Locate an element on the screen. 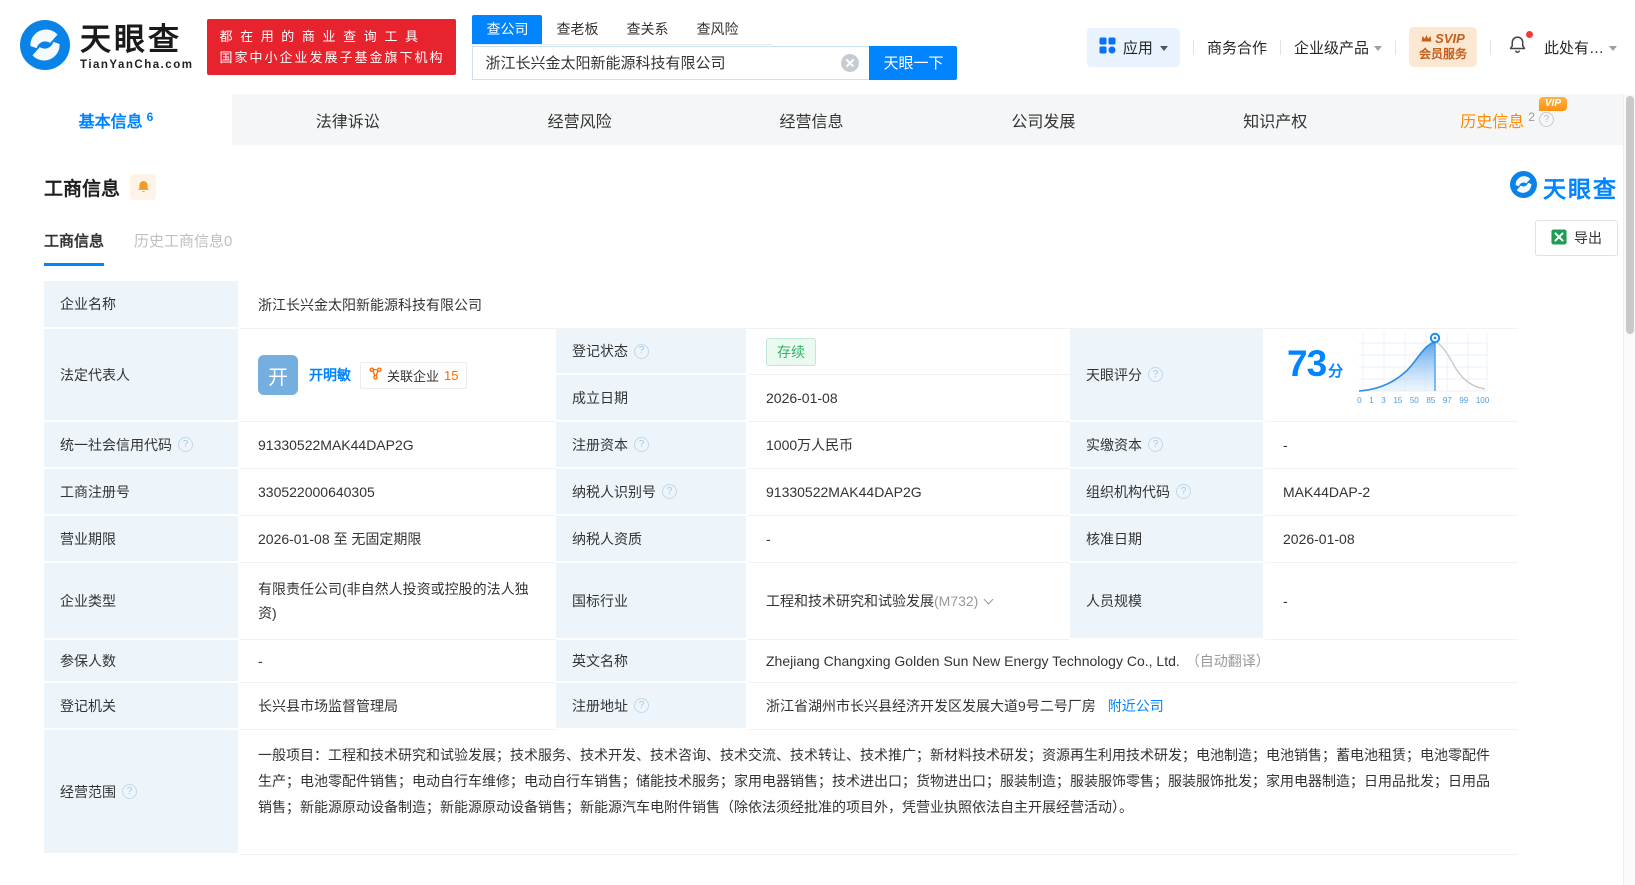  tab-operating-info: 经营信息 is located at coordinates (812, 119).